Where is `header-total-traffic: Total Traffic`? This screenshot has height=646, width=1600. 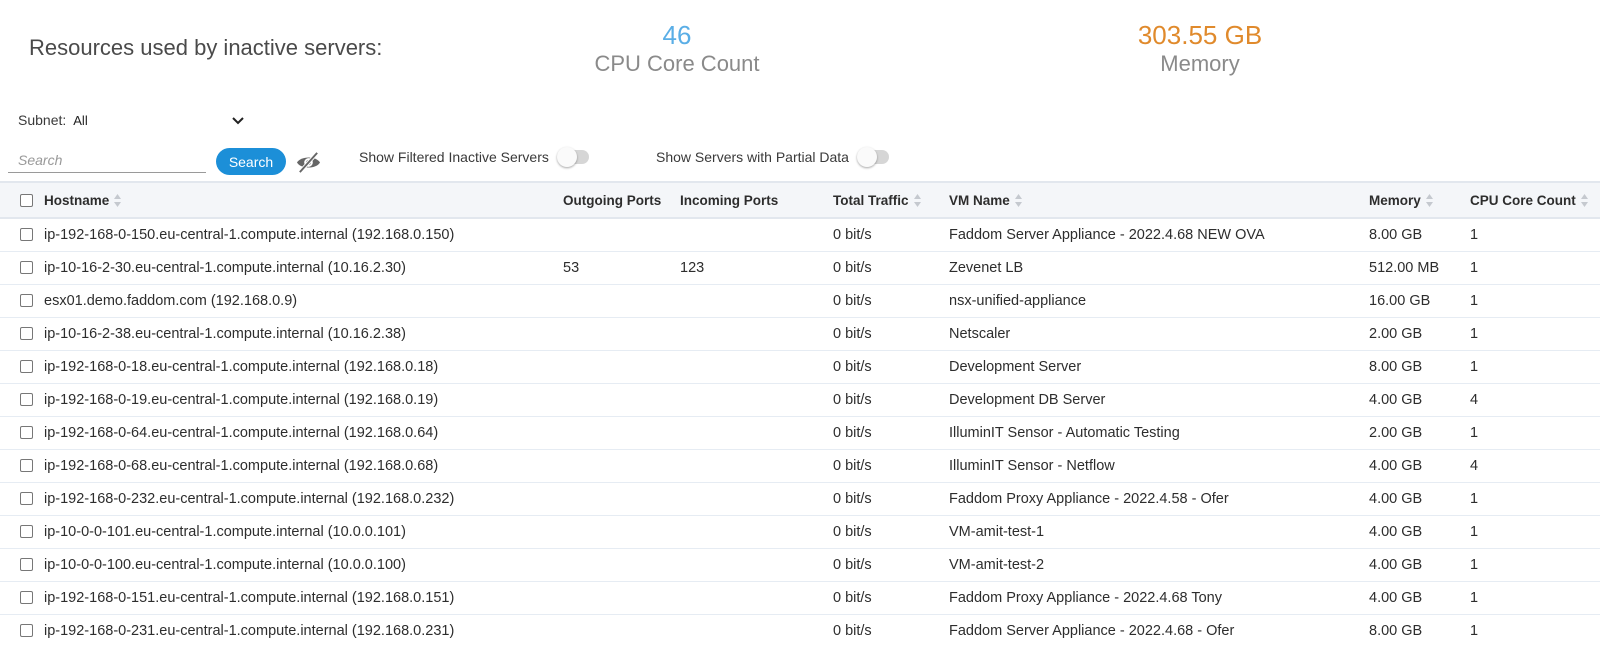
header-total-traffic: Total Traffic is located at coordinates (891, 200).